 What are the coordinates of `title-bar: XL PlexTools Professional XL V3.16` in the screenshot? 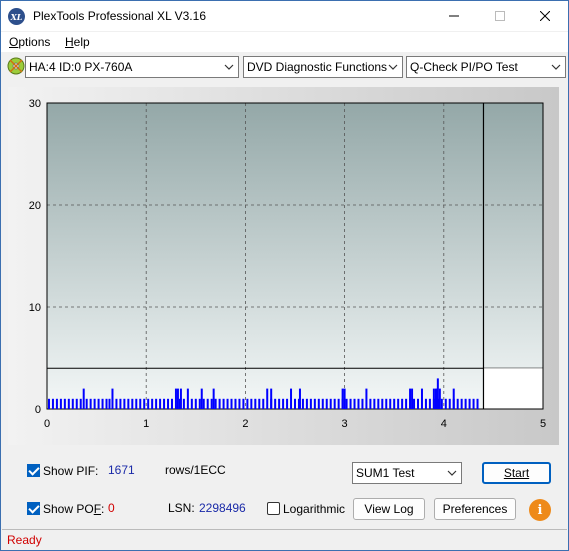 It's located at (284, 16).